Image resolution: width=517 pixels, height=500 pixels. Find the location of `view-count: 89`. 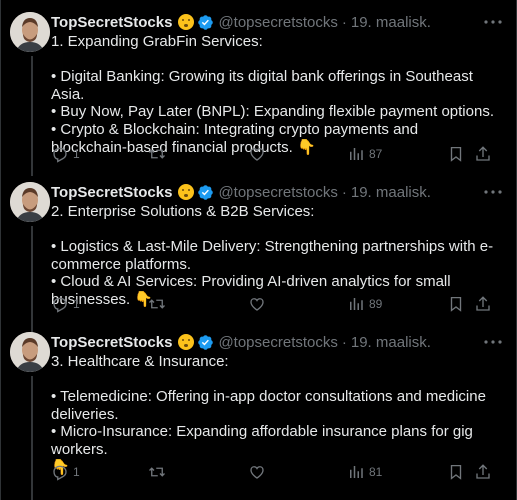

view-count: 89 is located at coordinates (376, 304).